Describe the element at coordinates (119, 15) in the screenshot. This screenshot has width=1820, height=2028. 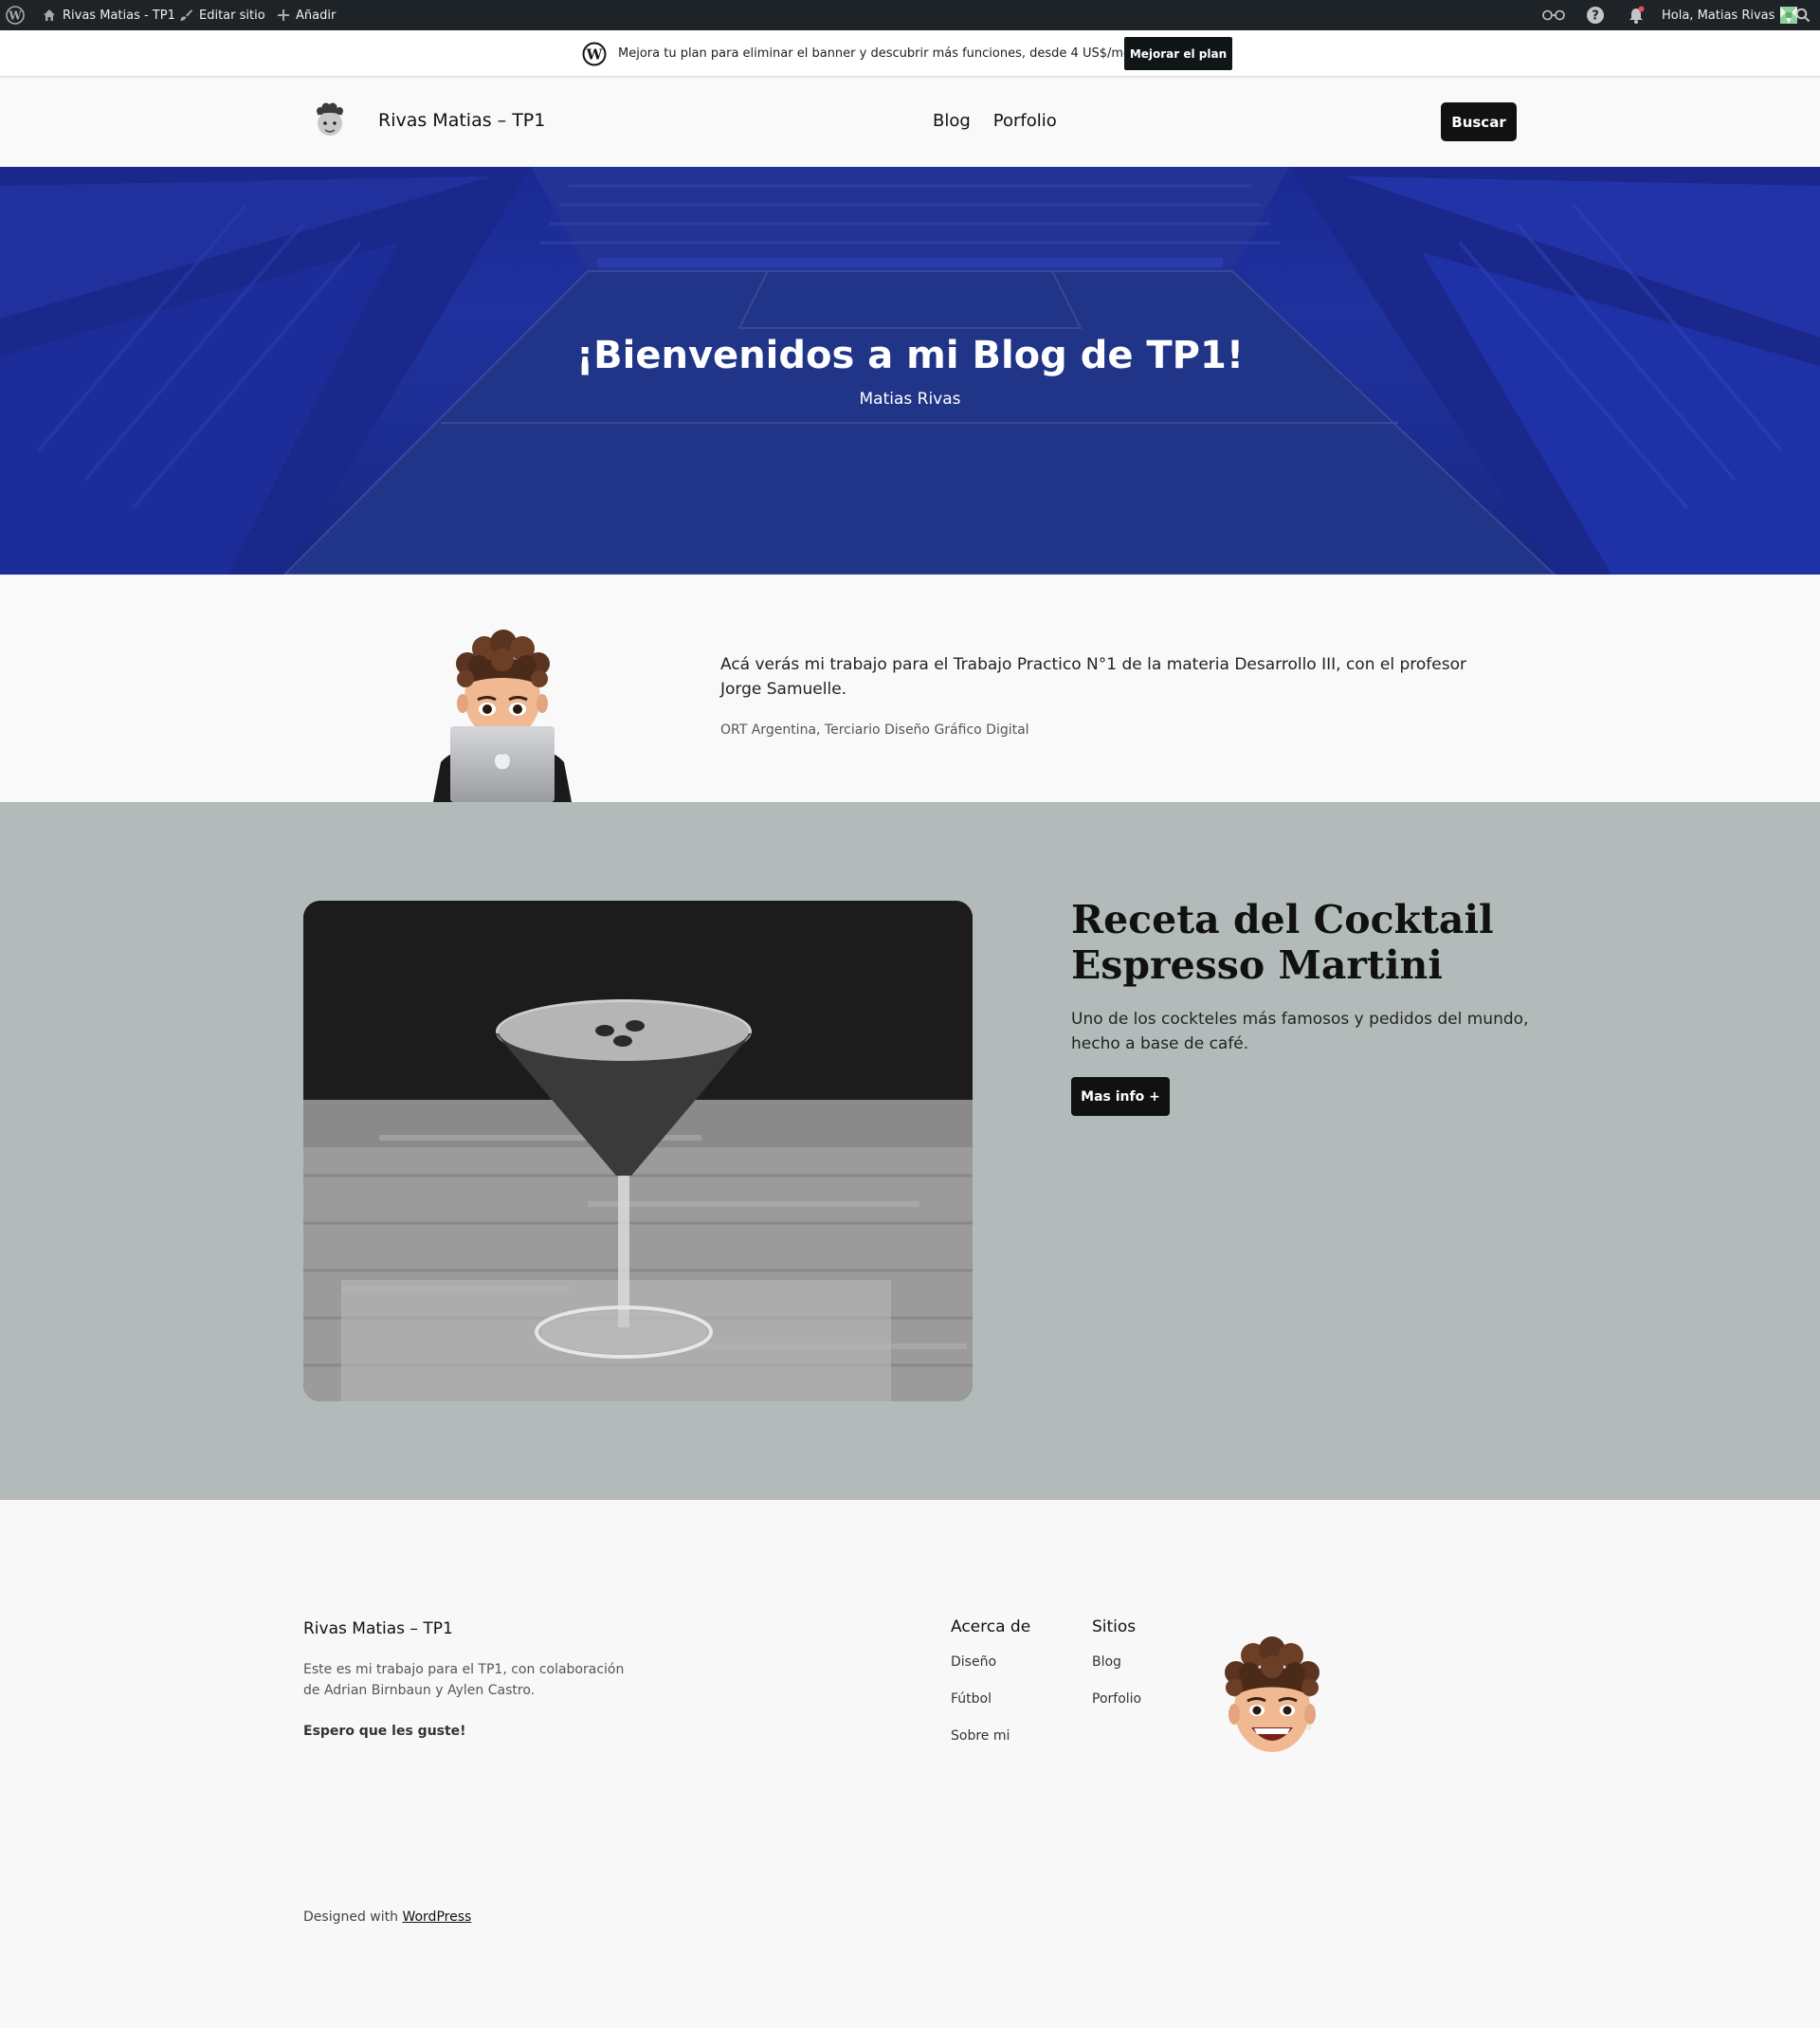
I see `admin-site-name: Rivas Matias - TP1` at that location.